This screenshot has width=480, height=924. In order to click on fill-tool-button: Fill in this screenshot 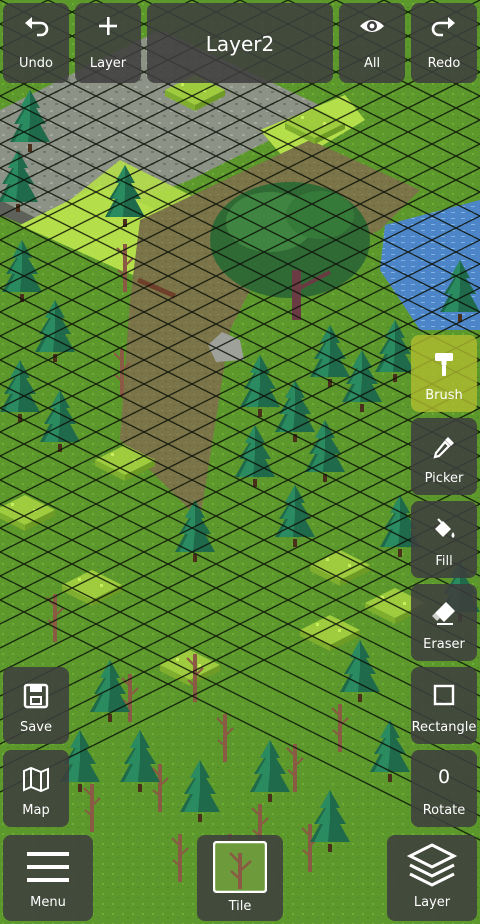, I will do `click(444, 539)`.